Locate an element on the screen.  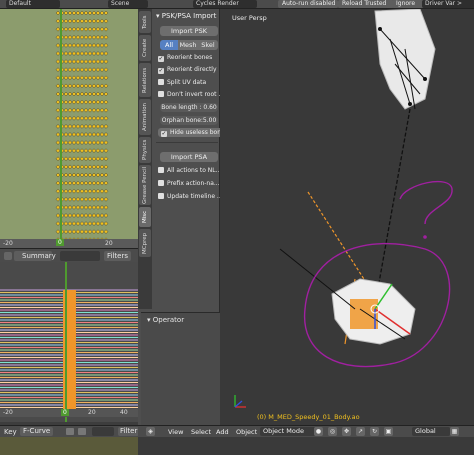
view-menu: View is located at coordinates (175, 432).